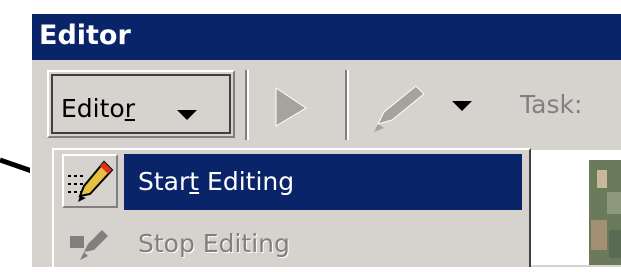 The height and width of the screenshot is (272, 621). I want to click on editor-menu-button: Editor, so click(141, 104).